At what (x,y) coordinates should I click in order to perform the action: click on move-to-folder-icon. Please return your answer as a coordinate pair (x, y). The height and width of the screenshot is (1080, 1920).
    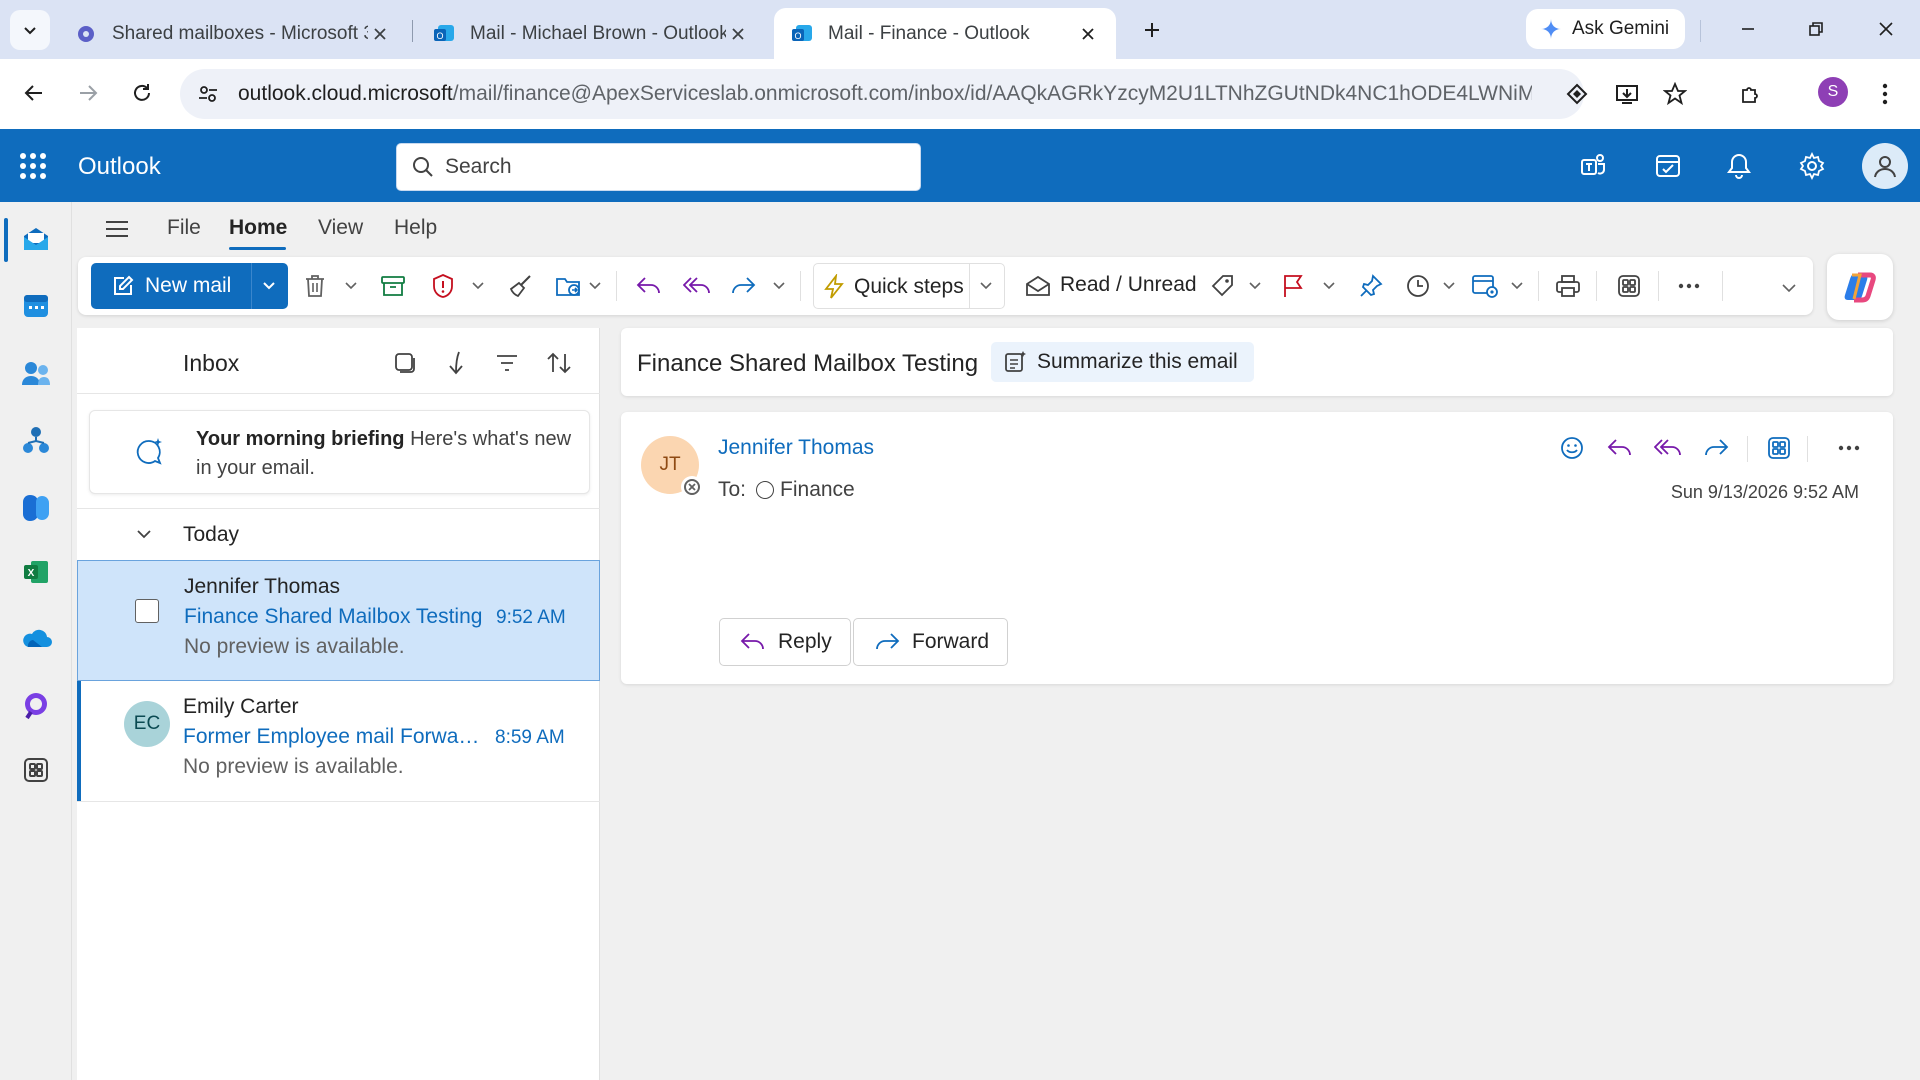
    Looking at the image, I should click on (569, 286).